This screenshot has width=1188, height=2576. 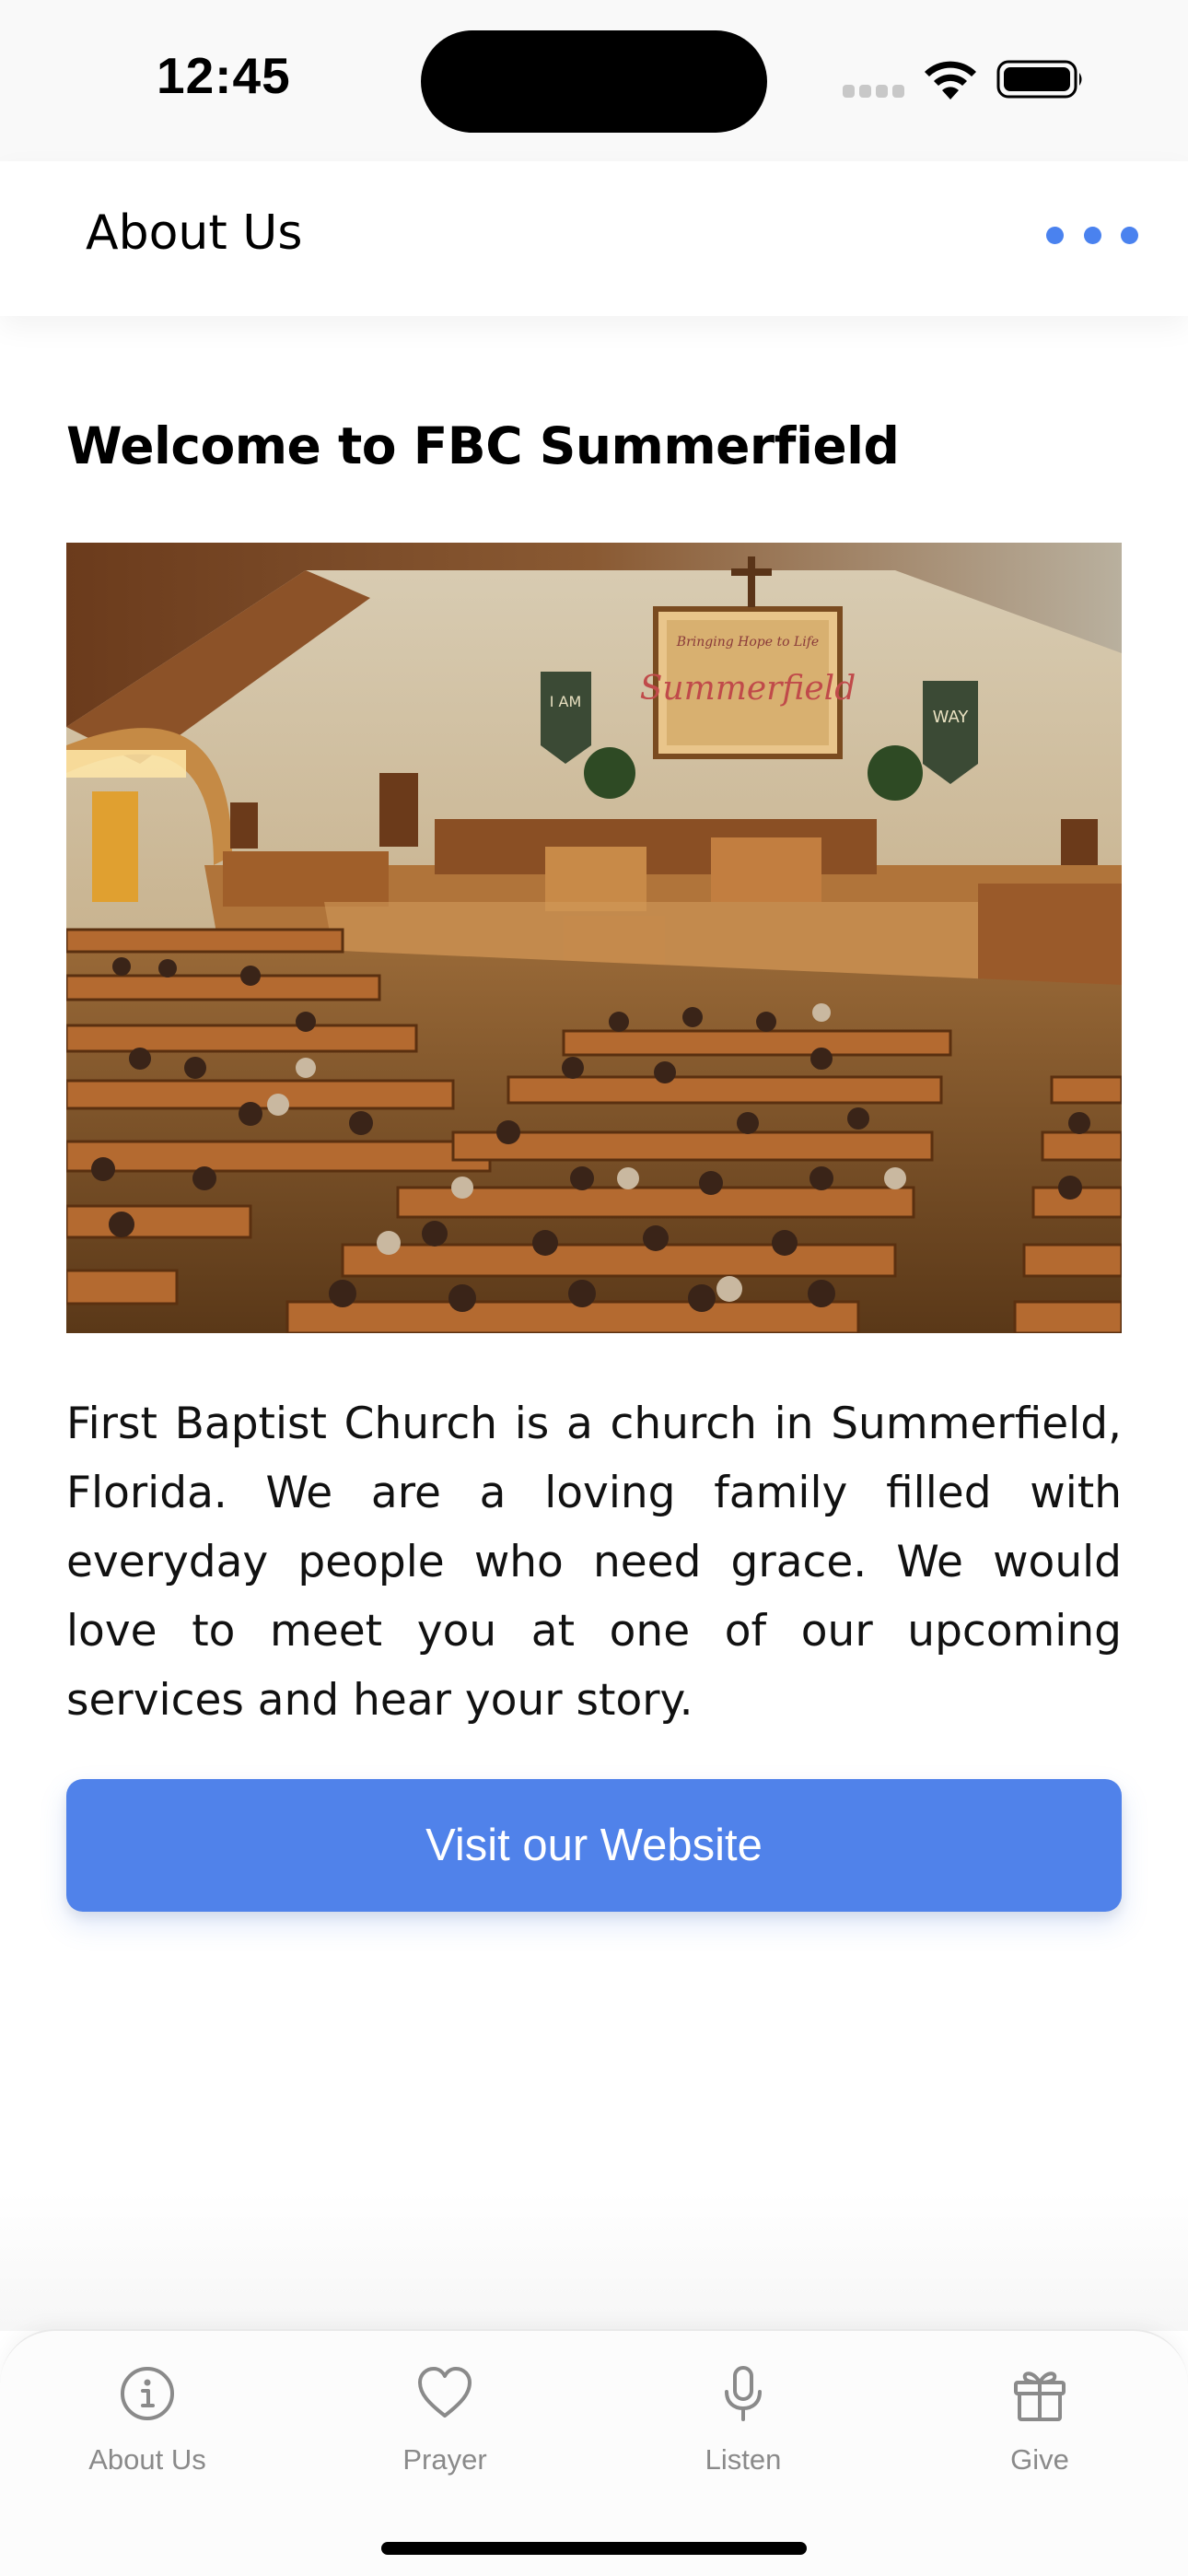 What do you see at coordinates (1055, 235) in the screenshot?
I see `ellipsis-icon` at bounding box center [1055, 235].